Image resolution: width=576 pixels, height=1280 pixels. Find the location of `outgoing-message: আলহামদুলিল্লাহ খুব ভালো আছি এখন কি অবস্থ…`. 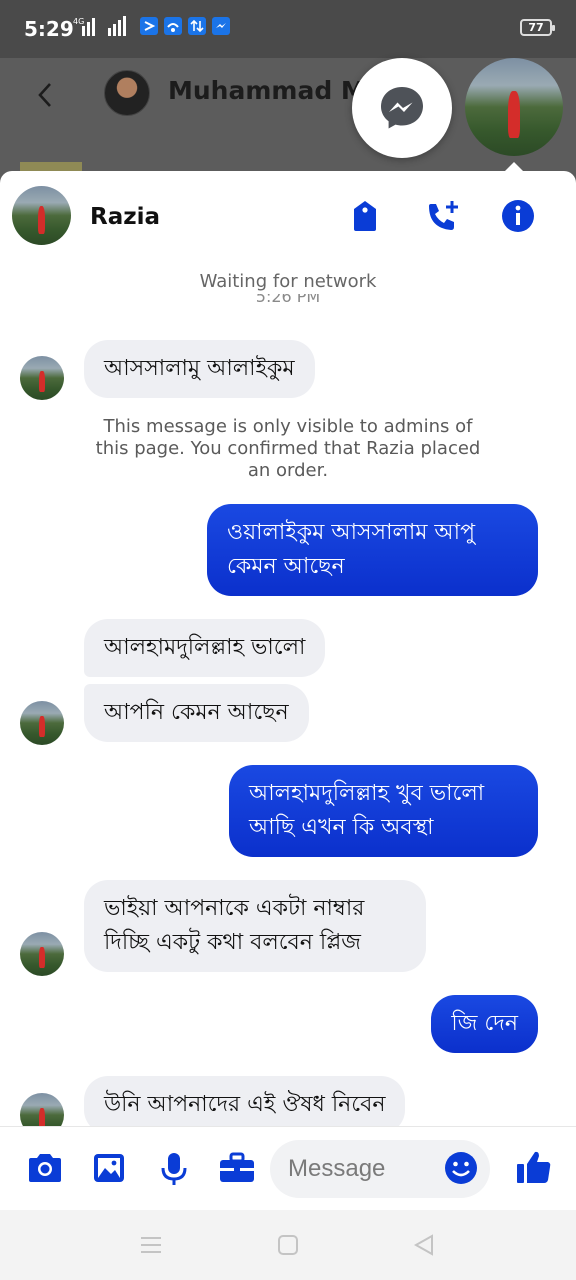

outgoing-message: আলহামদুলিল্লাহ খুব ভালো আছি এখন কি অবস্থ… is located at coordinates (383, 811).